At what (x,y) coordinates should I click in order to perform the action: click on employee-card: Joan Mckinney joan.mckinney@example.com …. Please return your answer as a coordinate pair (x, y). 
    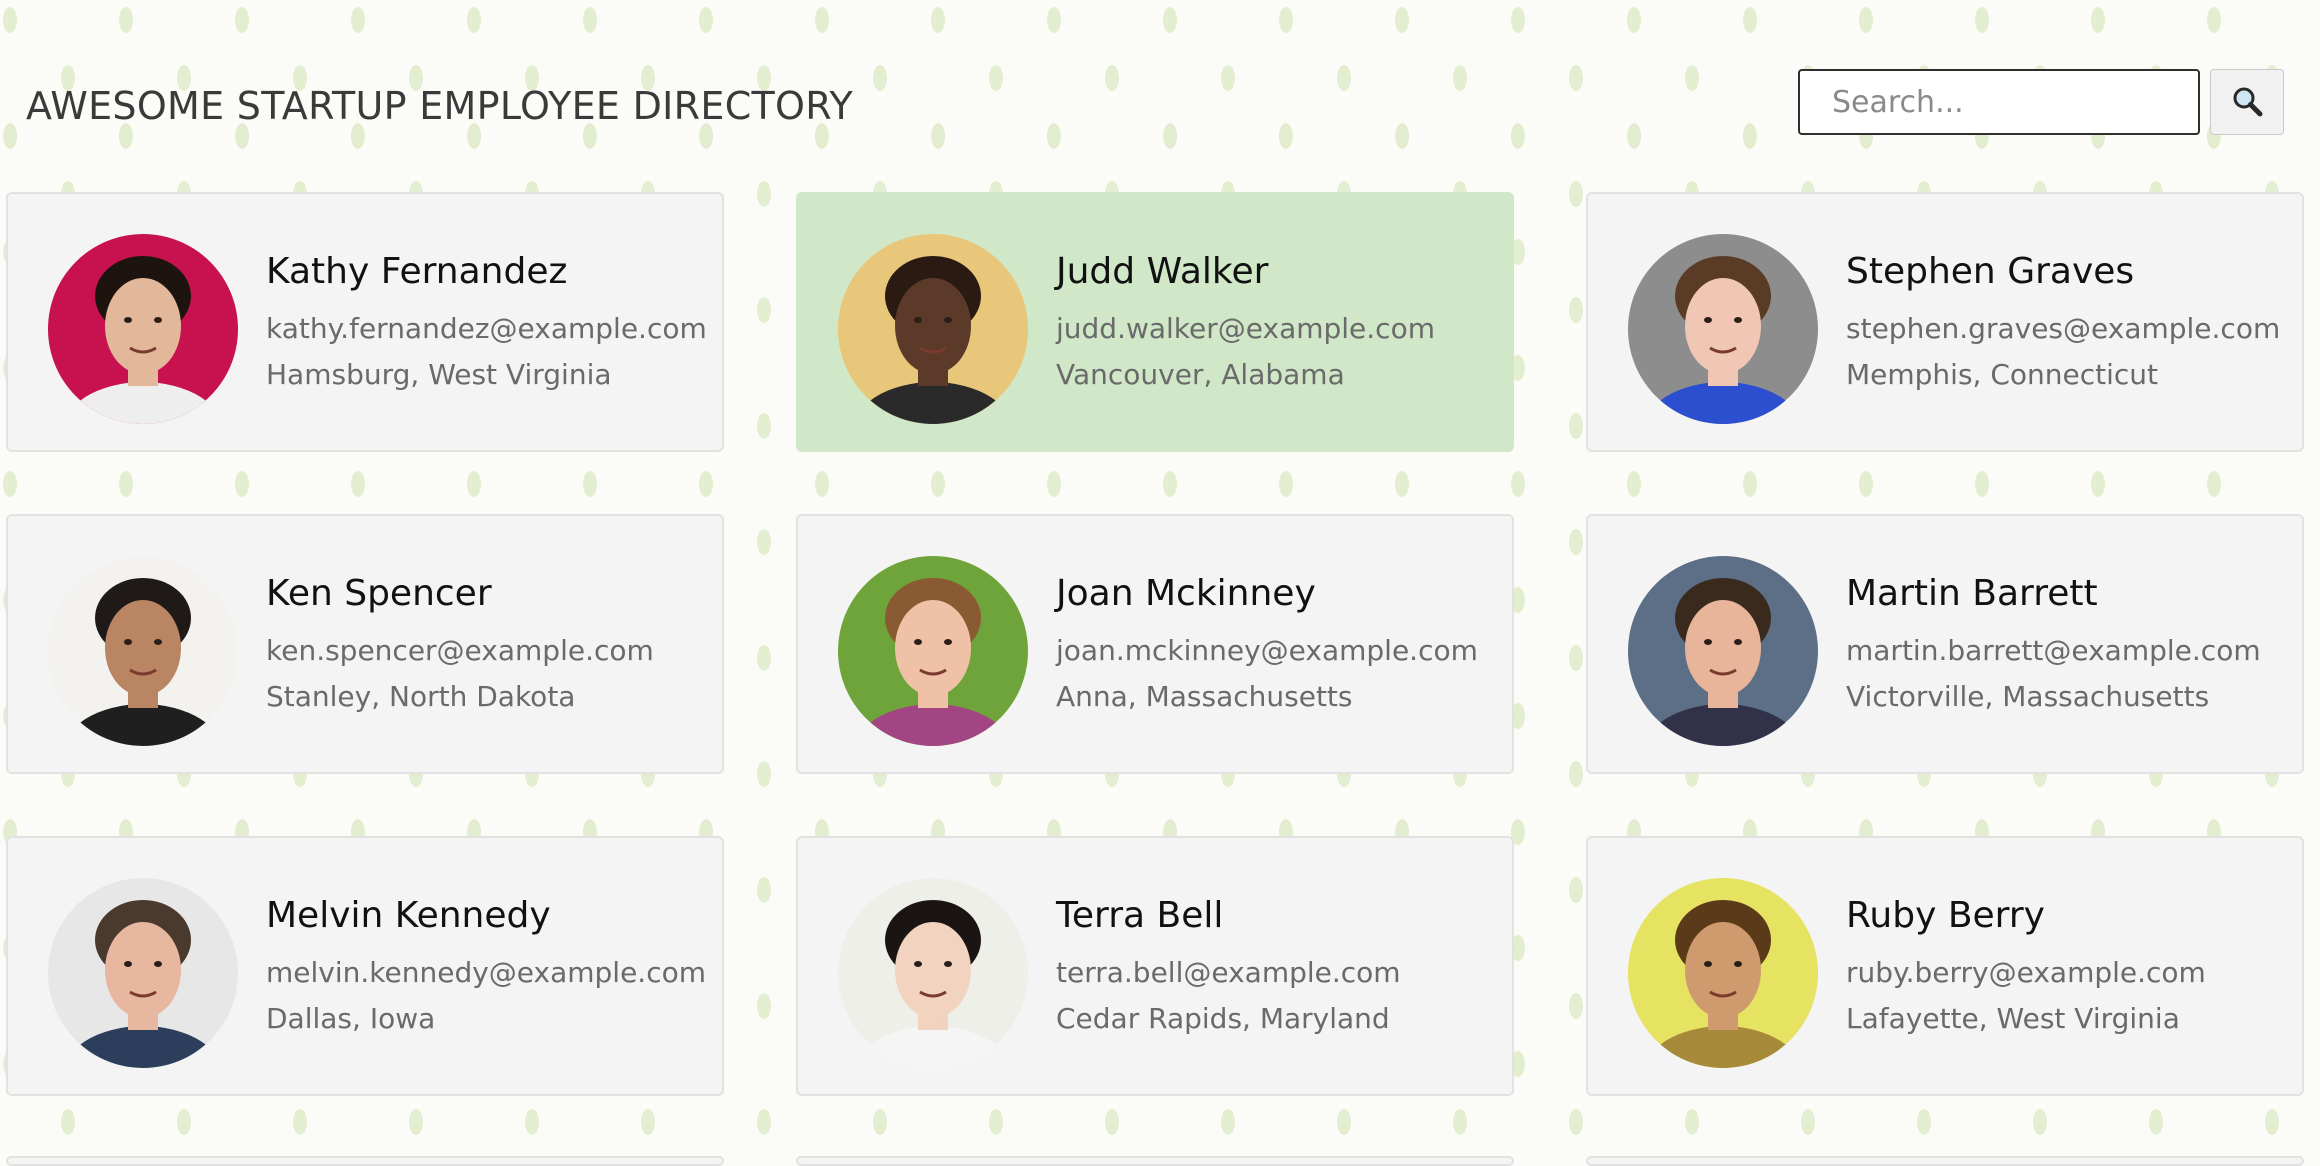
    Looking at the image, I should click on (1155, 644).